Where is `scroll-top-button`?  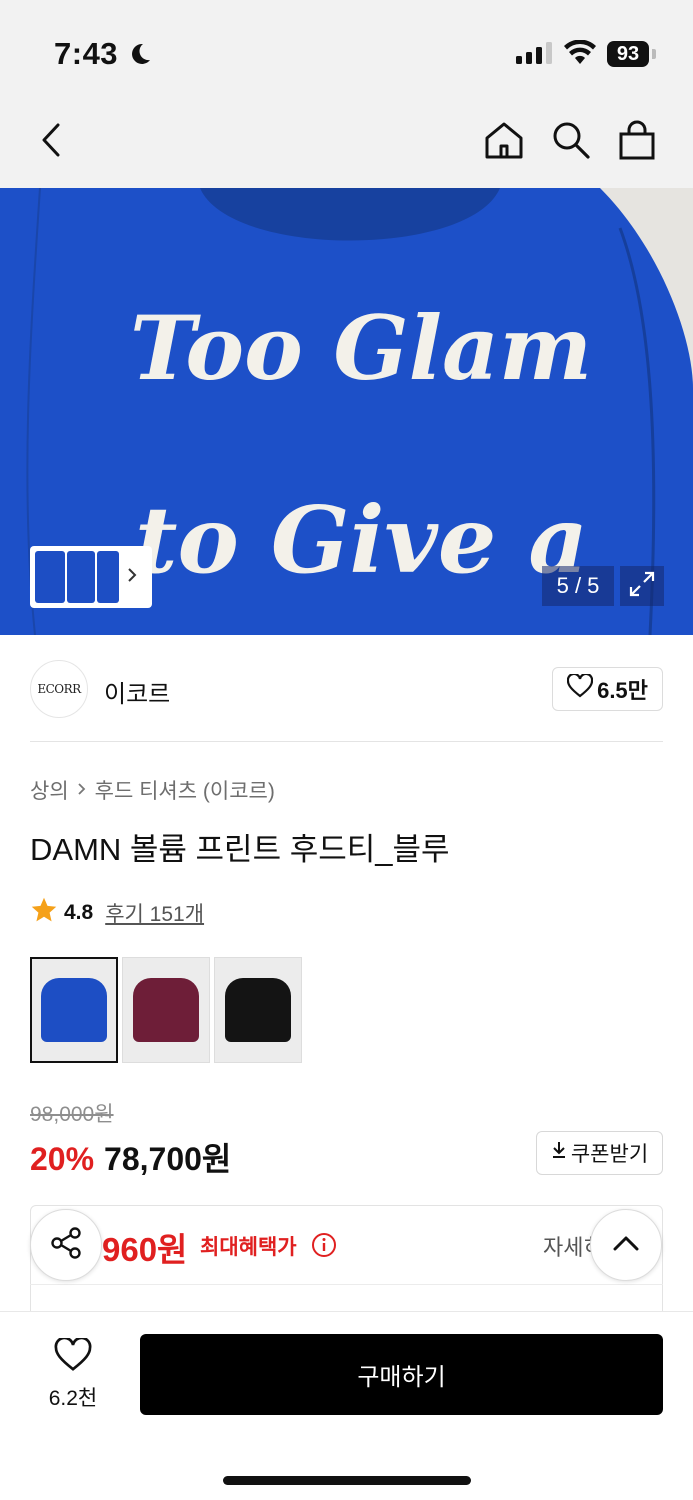 scroll-top-button is located at coordinates (626, 1245).